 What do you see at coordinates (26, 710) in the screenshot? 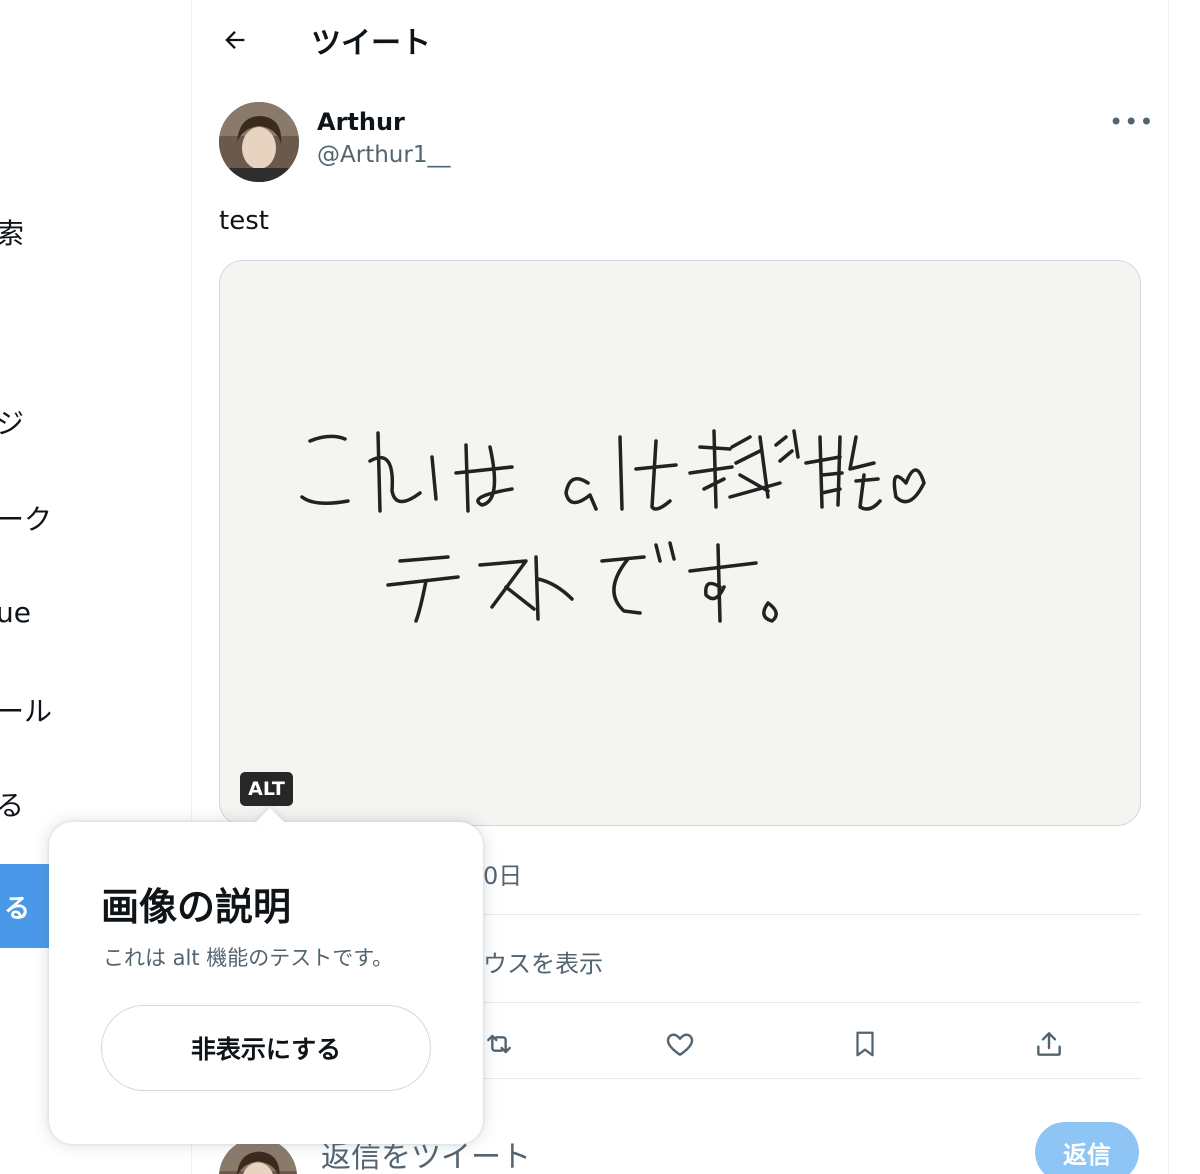
I see `sidebar-item-profile-fragment: ール` at bounding box center [26, 710].